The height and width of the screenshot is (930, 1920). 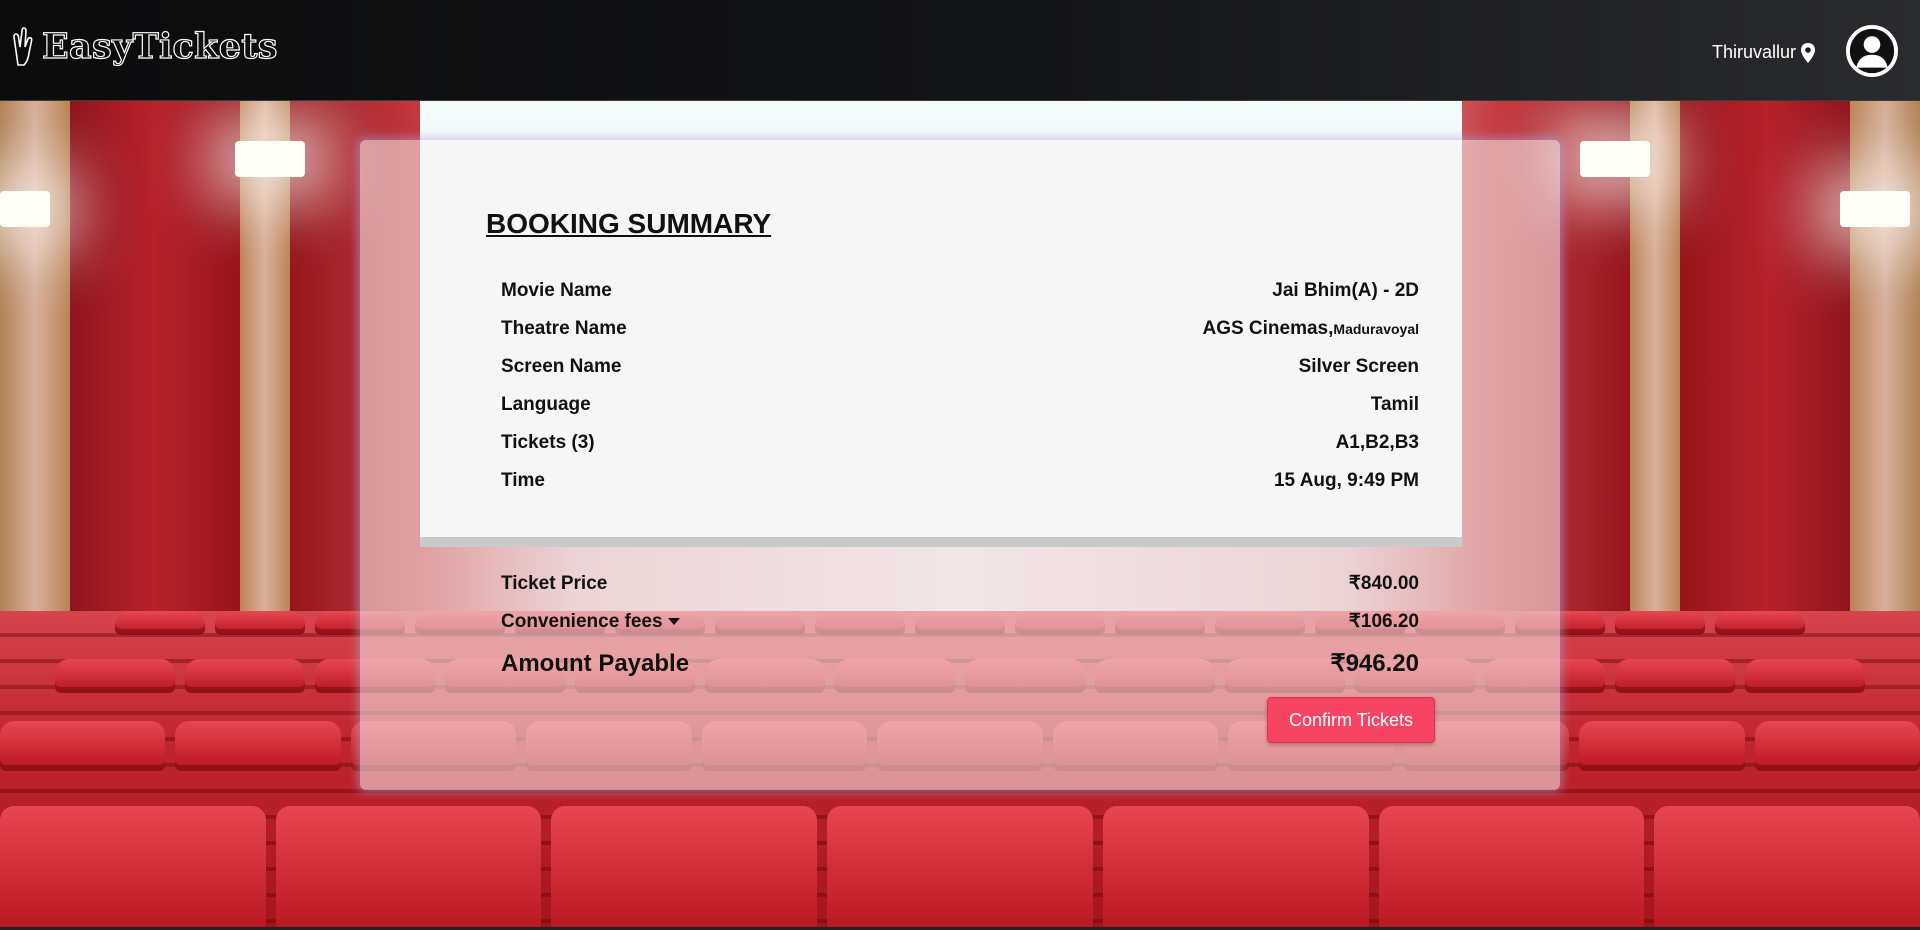 What do you see at coordinates (1377, 442) in the screenshot?
I see `detail-value: A1,B2,B3` at bounding box center [1377, 442].